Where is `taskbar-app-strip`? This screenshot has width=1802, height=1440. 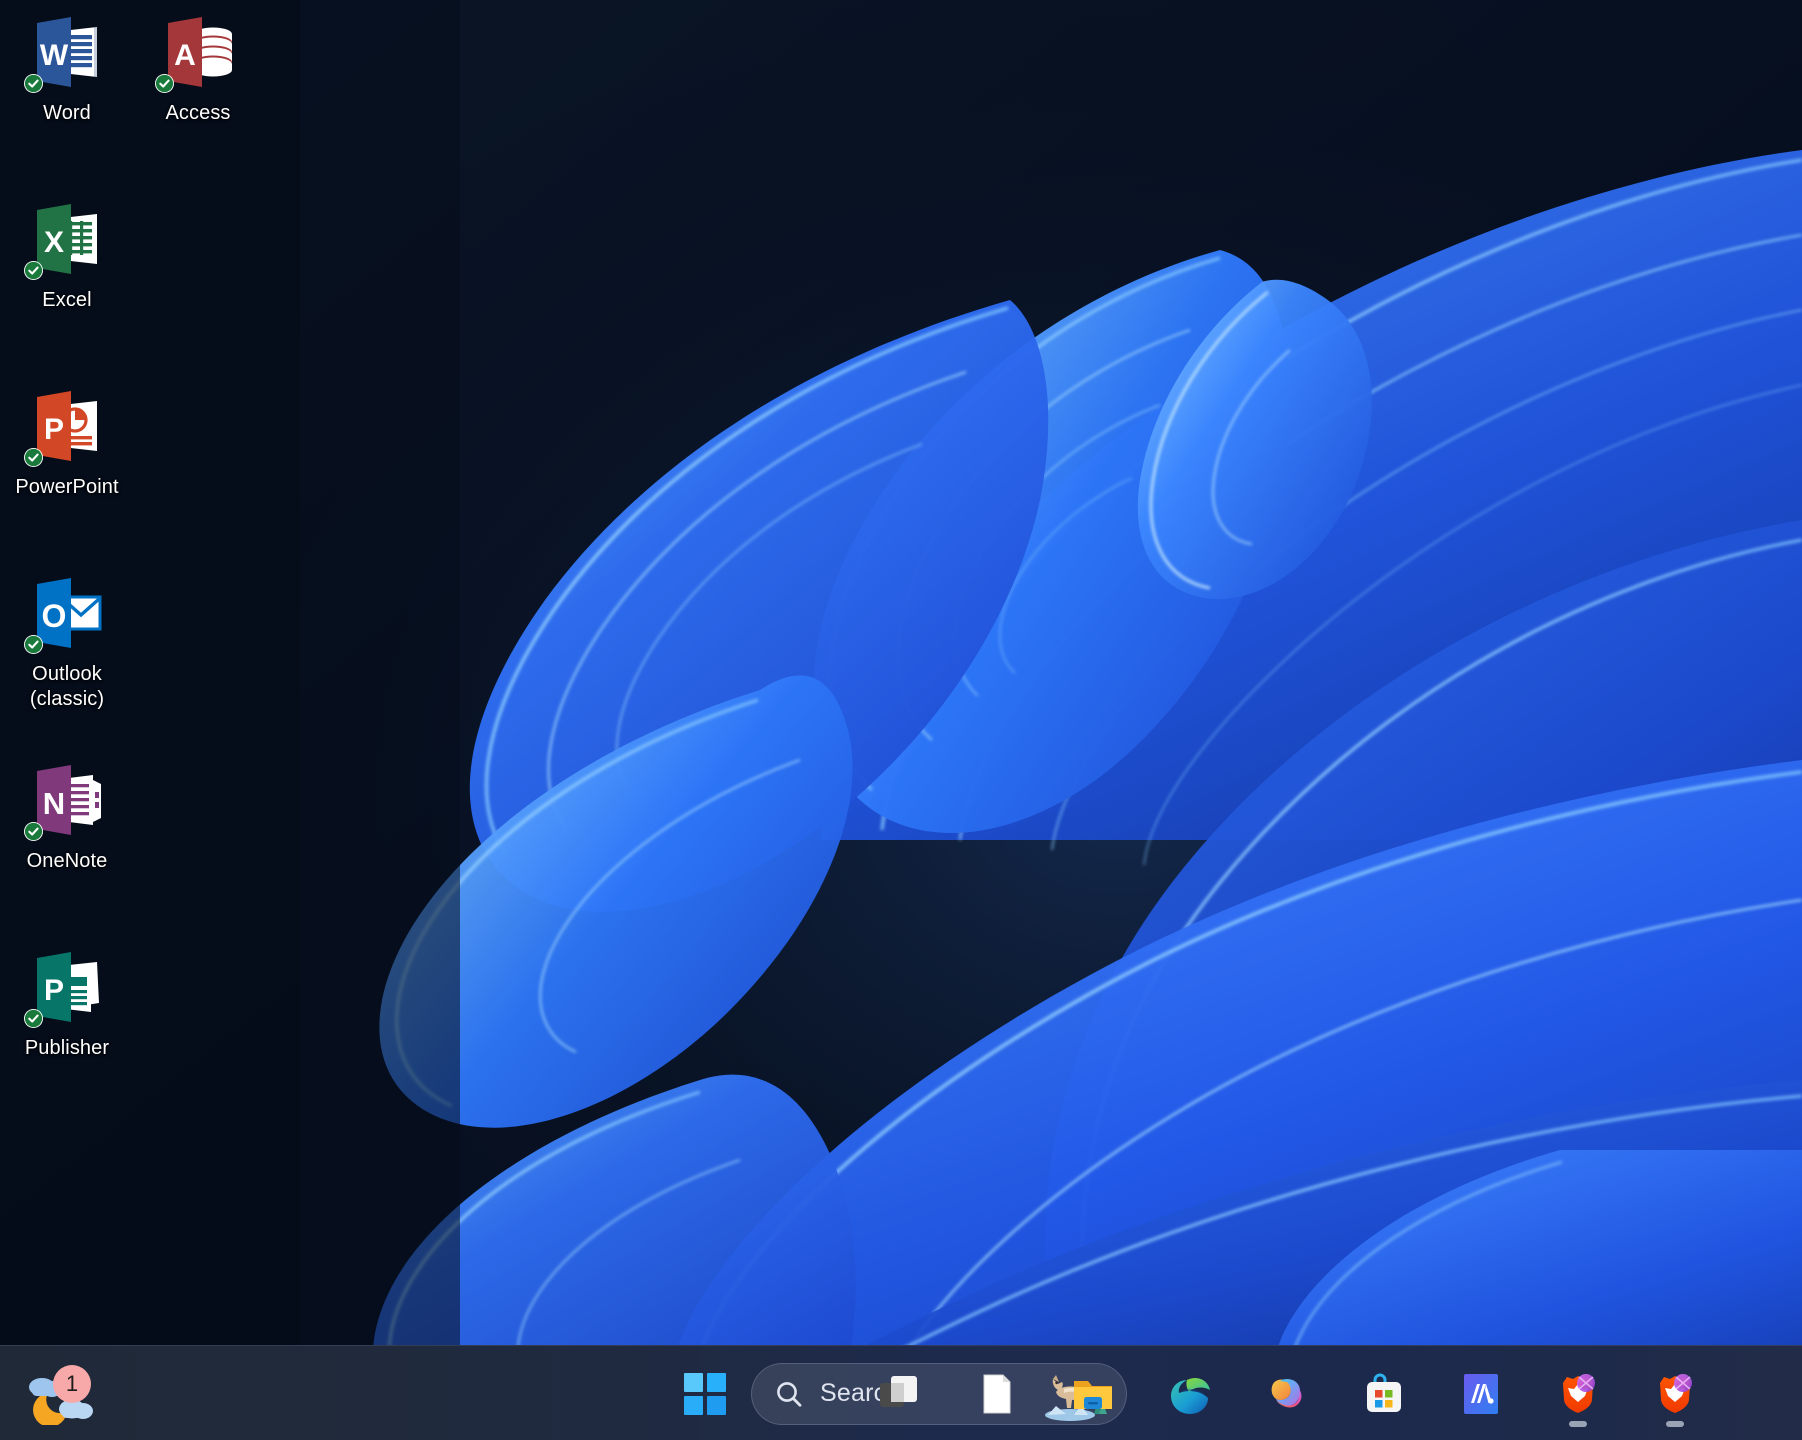
taskbar-app-strip is located at coordinates (1287, 1393).